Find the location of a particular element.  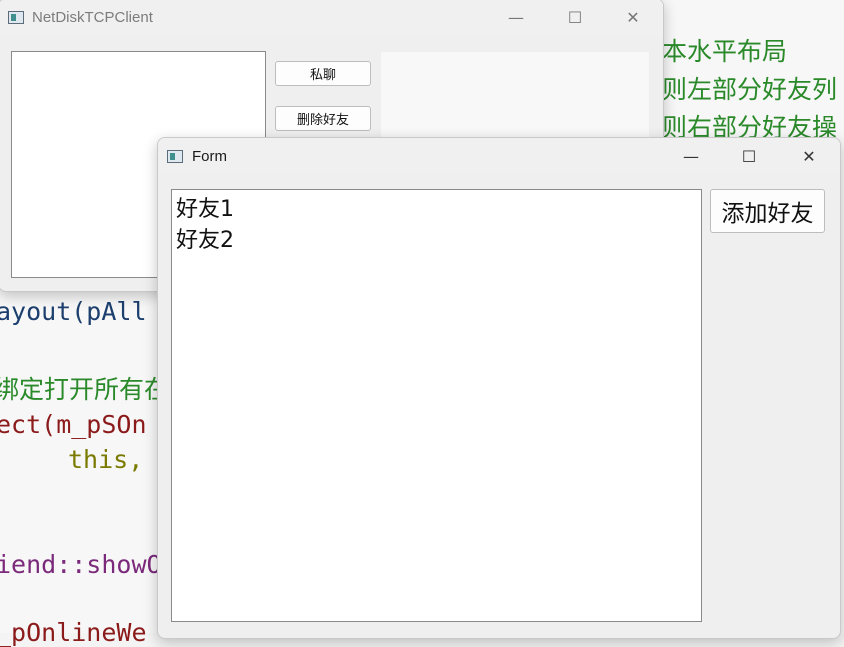

code-line: iend::showO is located at coordinates (81, 564).